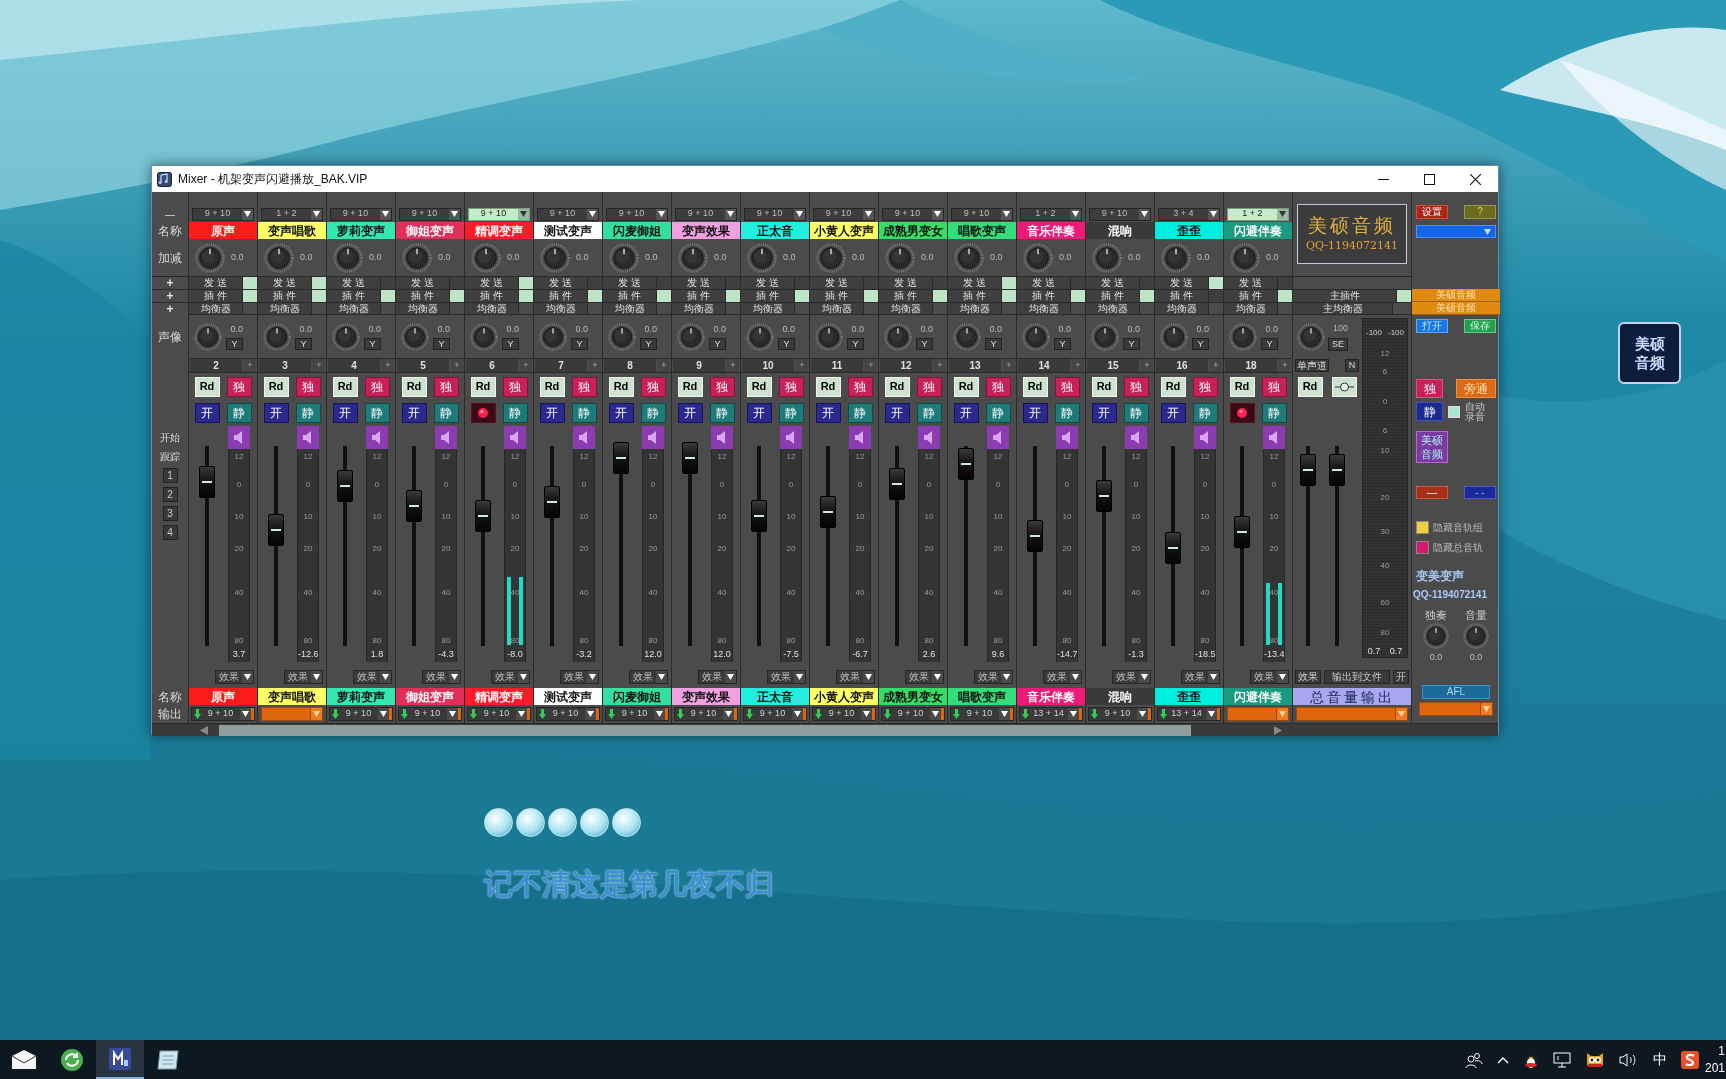  What do you see at coordinates (1189, 230) in the screenshot?
I see `channel-name: 歪歪` at bounding box center [1189, 230].